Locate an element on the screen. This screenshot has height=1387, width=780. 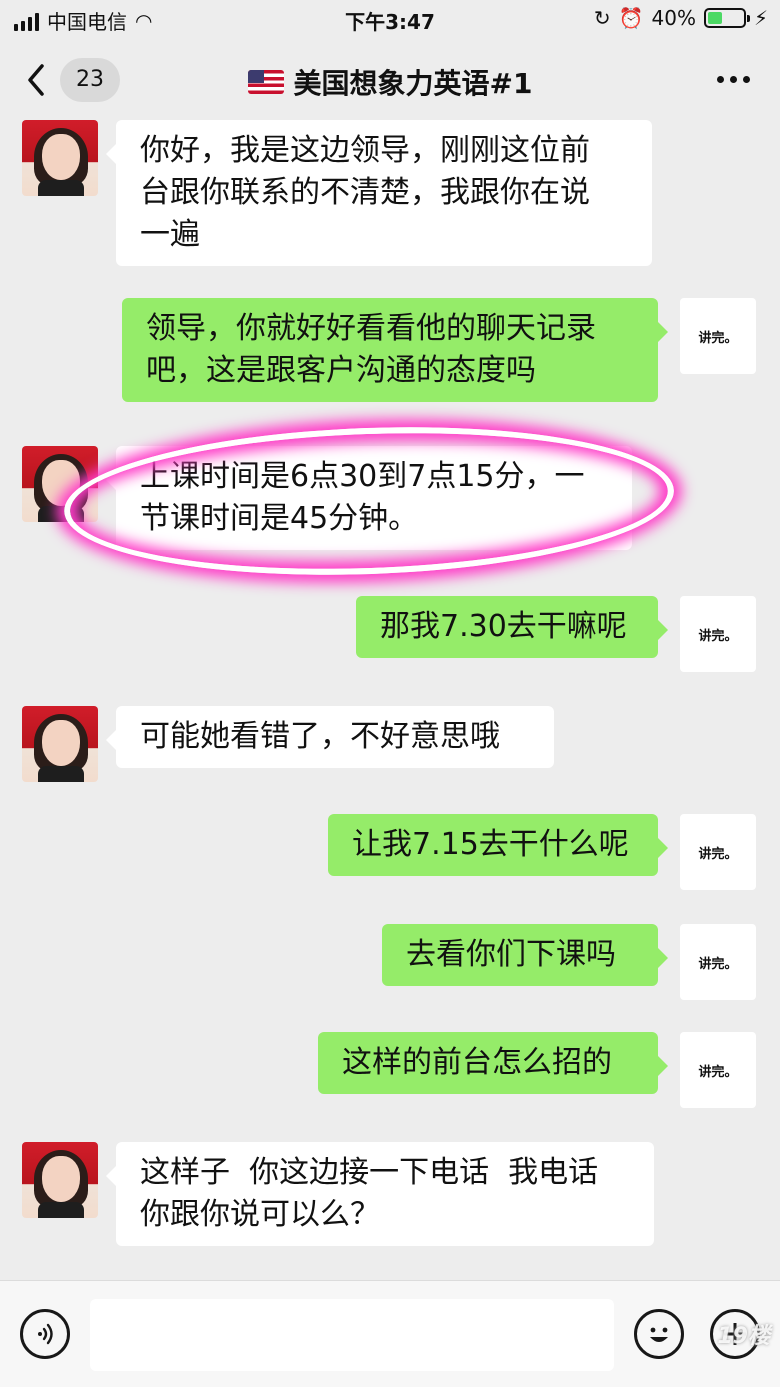
message-bubble: 你好，我是这边领导，刚刚这位前 台跟你联系的不清楚，我跟你在说 一遍 is located at coordinates (379, 193).